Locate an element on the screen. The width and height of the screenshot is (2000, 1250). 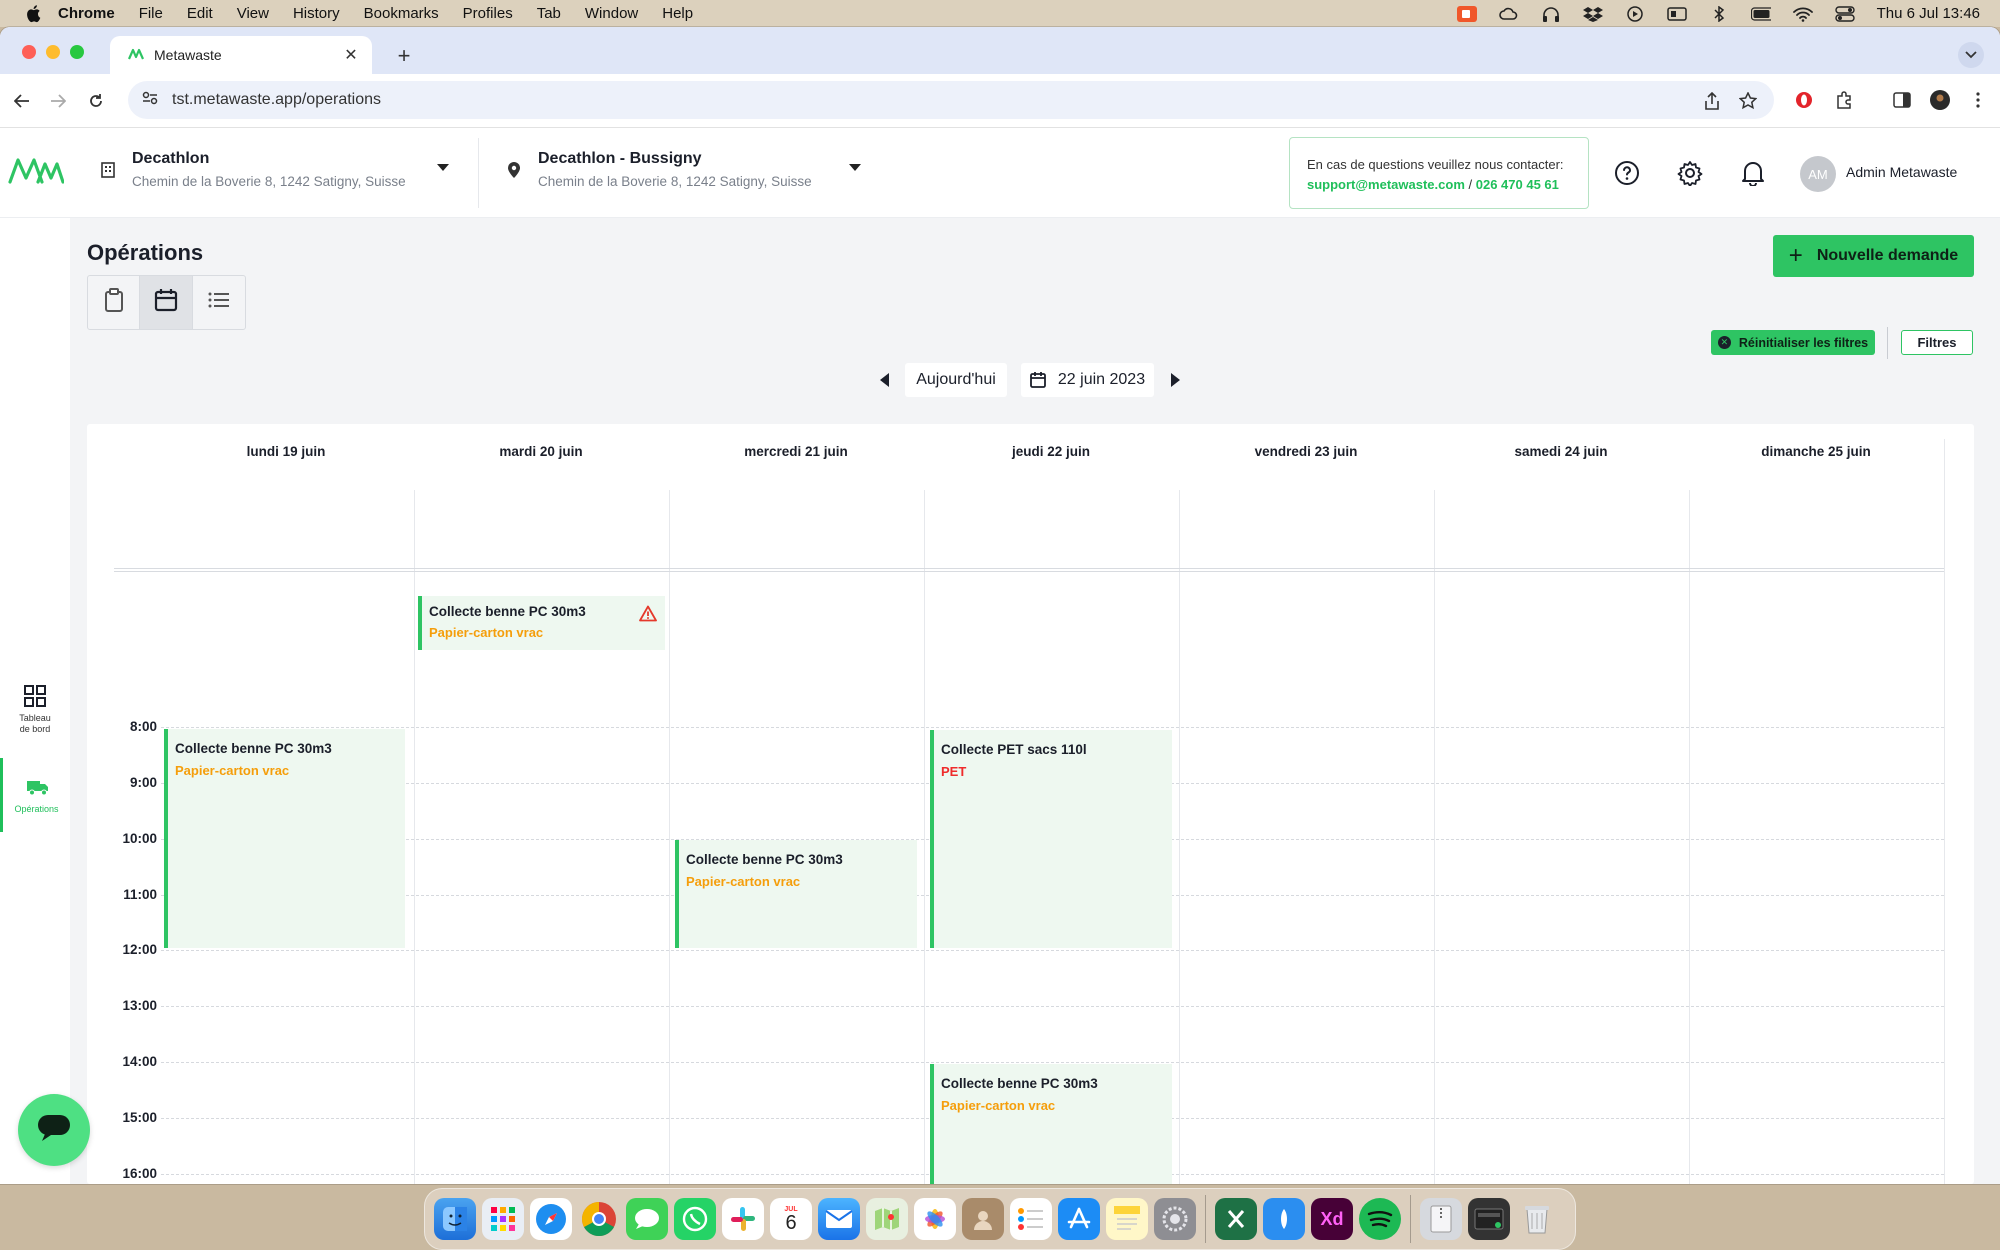
maps-icon is located at coordinates (887, 1219).